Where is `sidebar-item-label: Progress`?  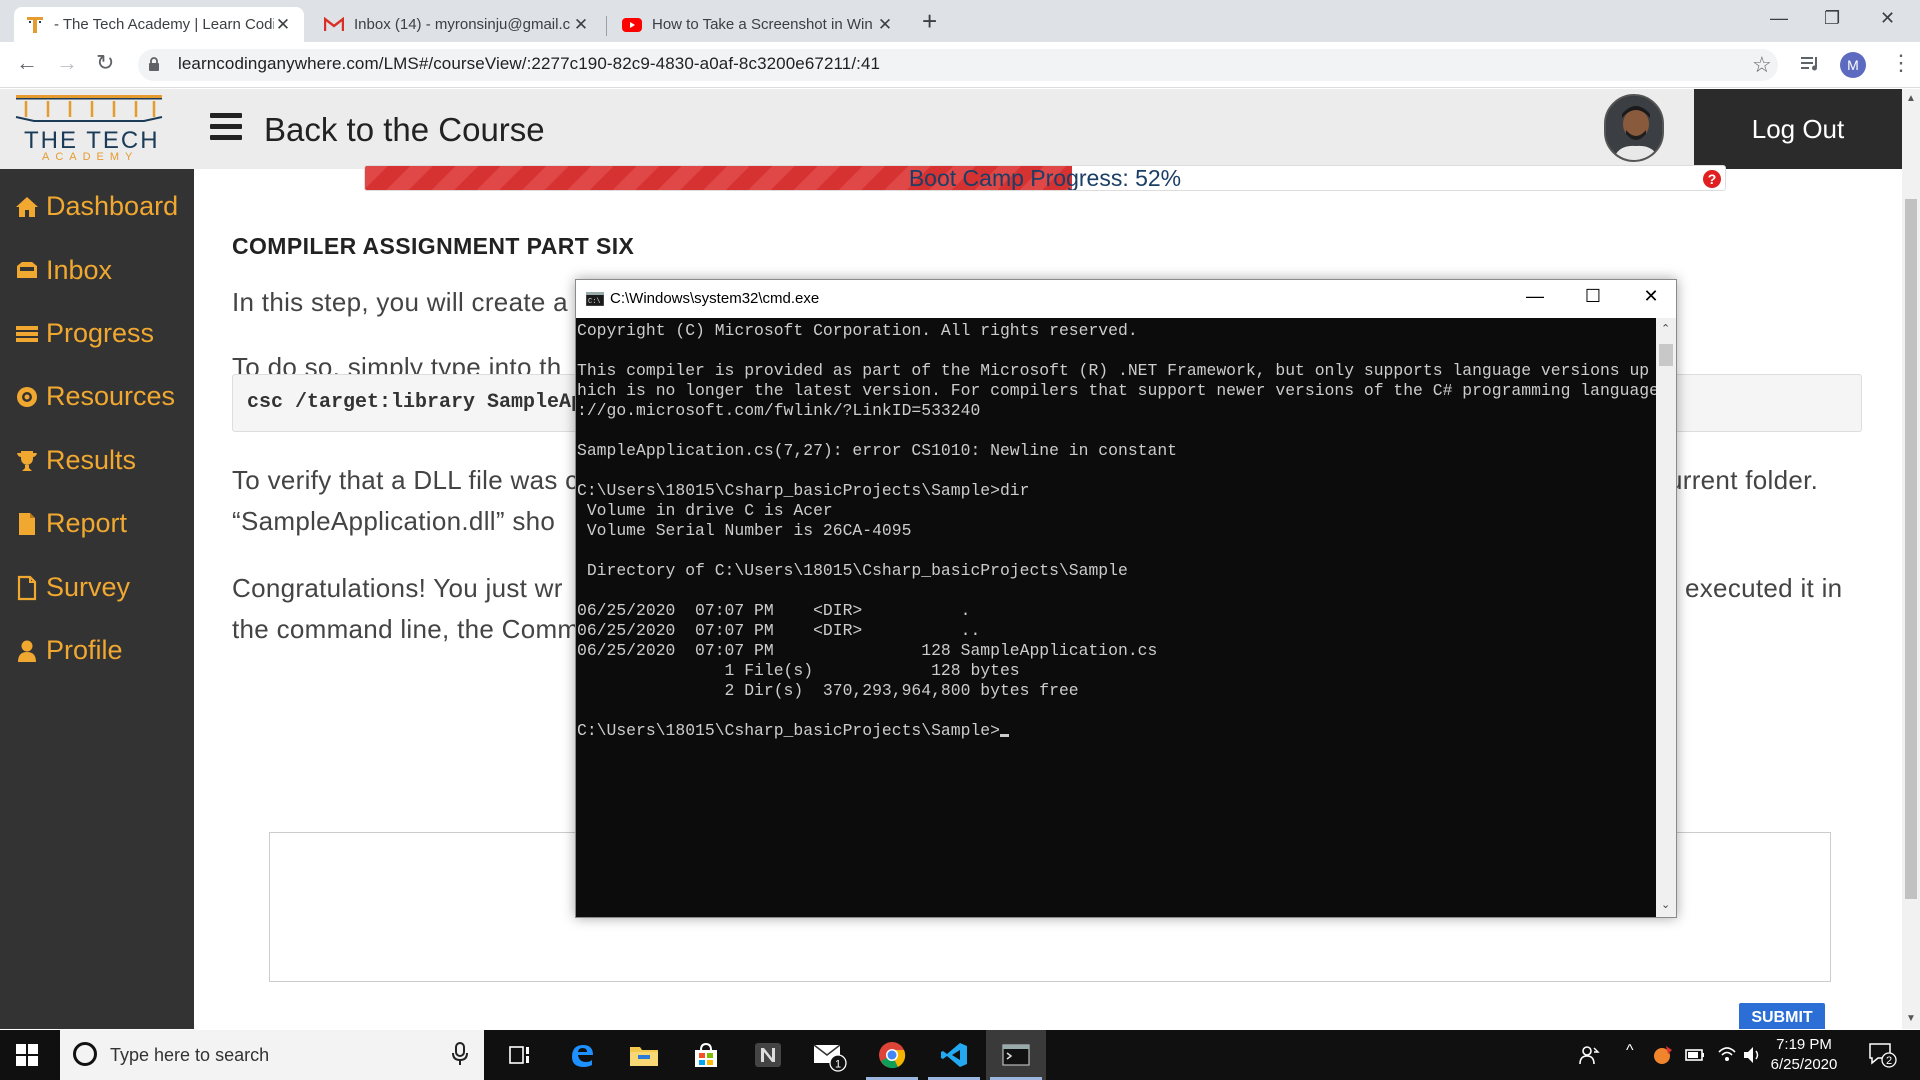 sidebar-item-label: Progress is located at coordinates (100, 333).